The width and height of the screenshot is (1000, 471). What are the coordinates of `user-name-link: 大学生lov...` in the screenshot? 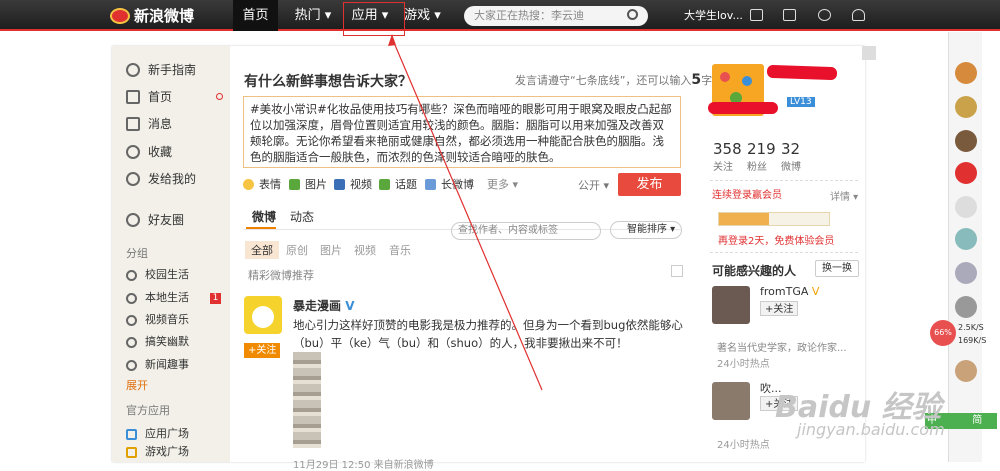 It's located at (713, 15).